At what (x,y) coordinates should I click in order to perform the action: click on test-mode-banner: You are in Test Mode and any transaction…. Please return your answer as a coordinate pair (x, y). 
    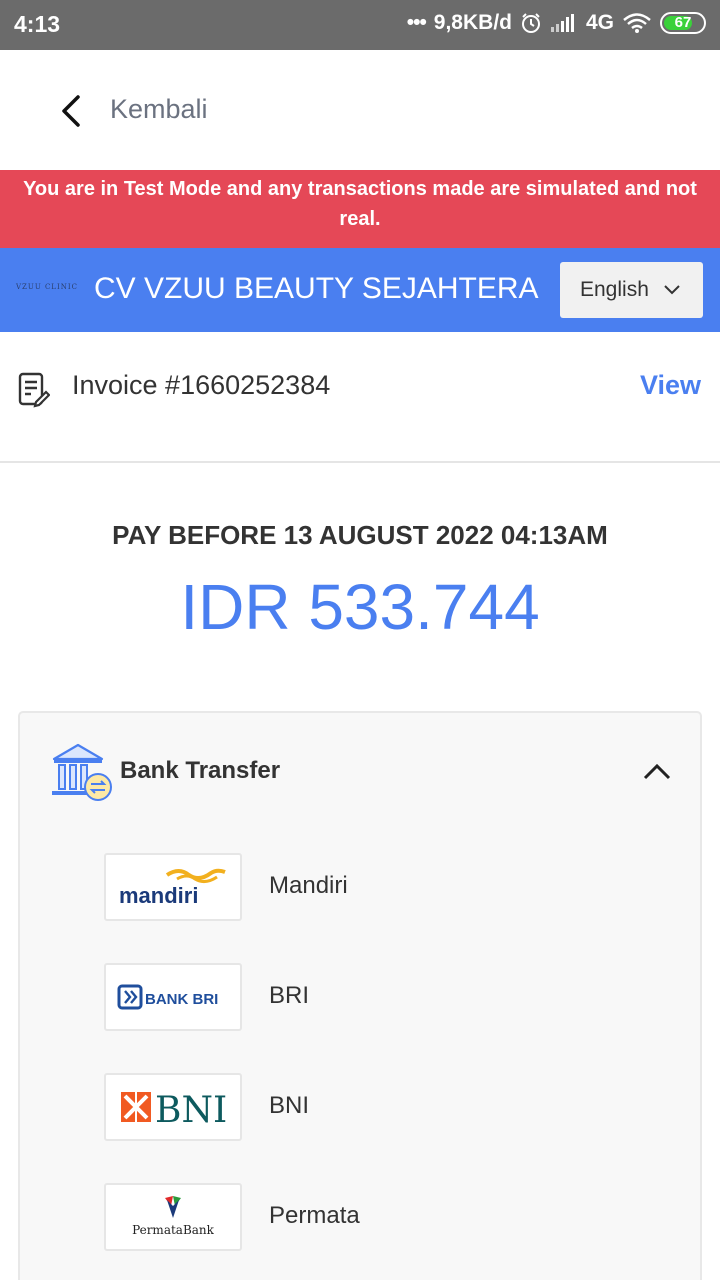
    Looking at the image, I should click on (360, 209).